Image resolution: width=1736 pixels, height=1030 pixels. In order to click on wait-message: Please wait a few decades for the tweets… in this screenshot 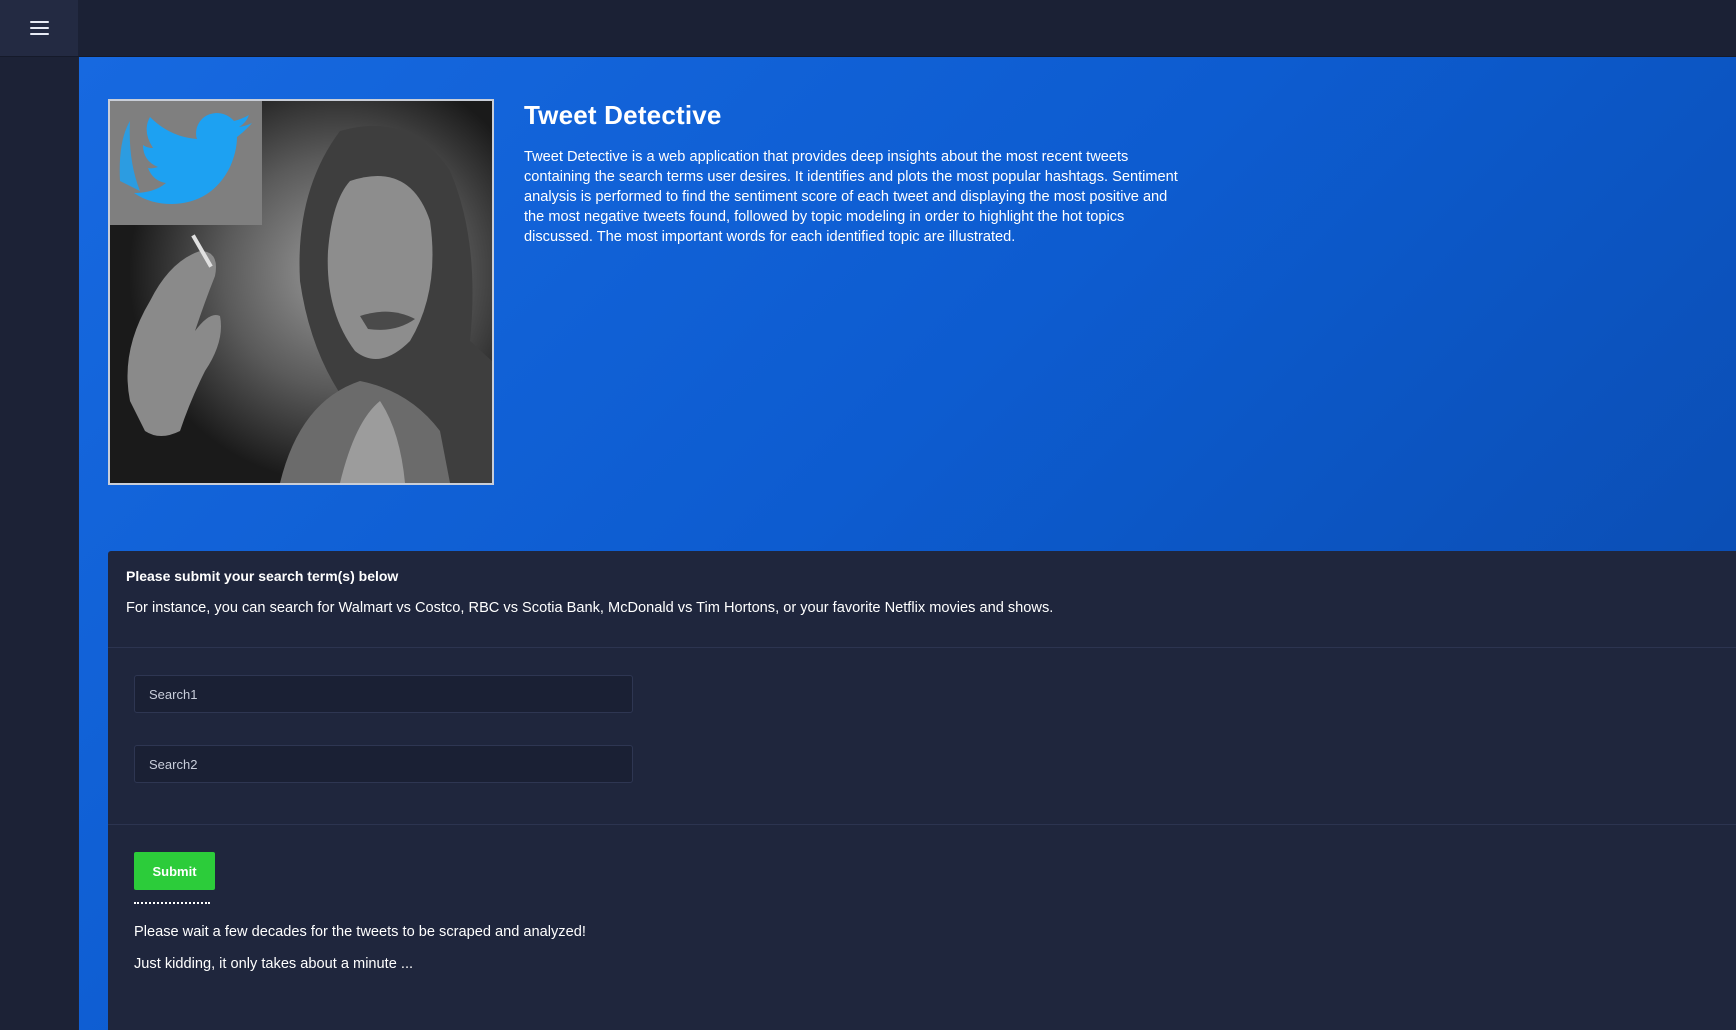, I will do `click(360, 932)`.